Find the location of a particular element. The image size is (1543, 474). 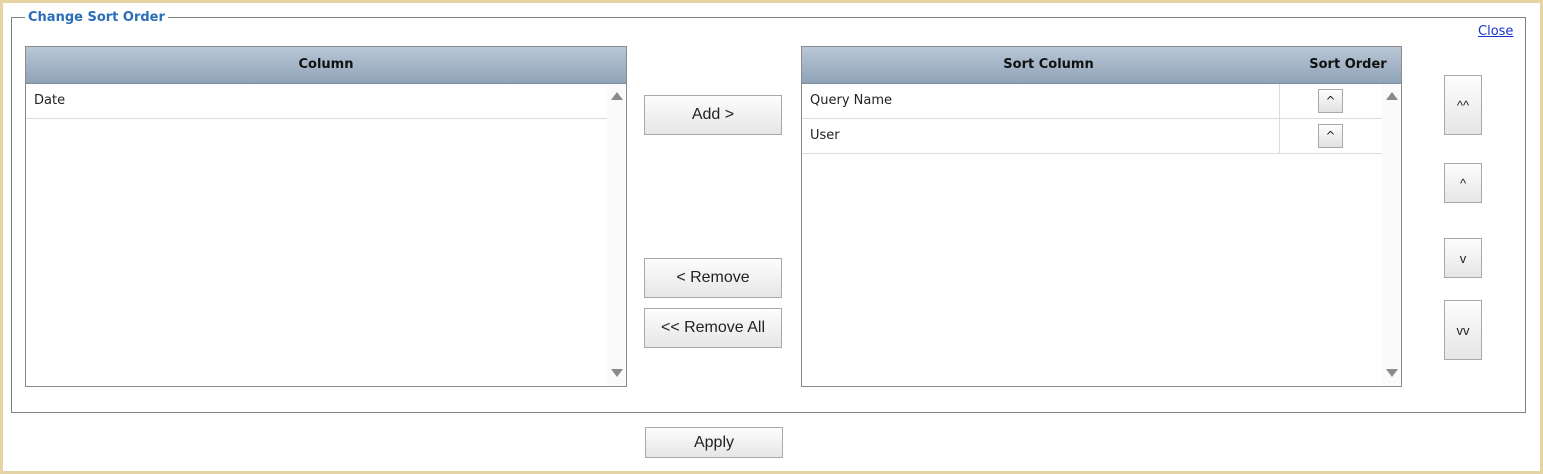

available-columns-header: Column is located at coordinates (326, 65).